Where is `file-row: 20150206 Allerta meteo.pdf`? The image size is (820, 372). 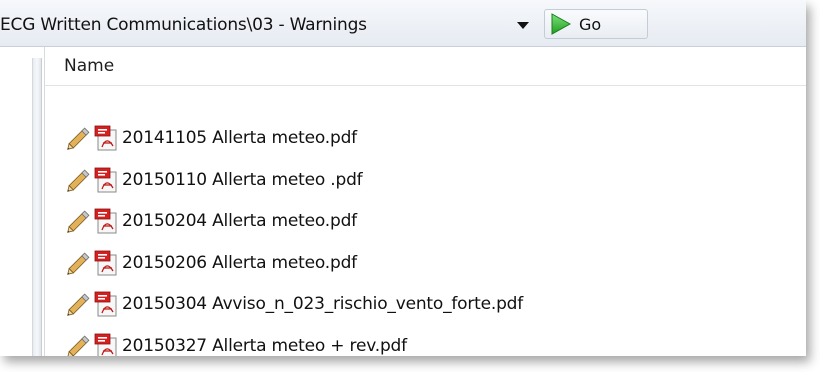
file-row: 20150206 Allerta meteo.pdf is located at coordinates (210, 263).